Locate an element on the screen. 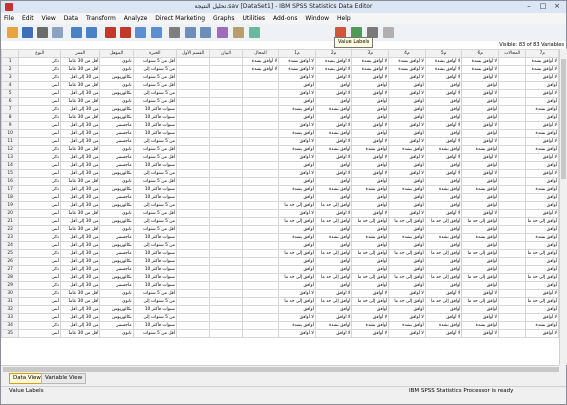  print-icon is located at coordinates (42, 32).